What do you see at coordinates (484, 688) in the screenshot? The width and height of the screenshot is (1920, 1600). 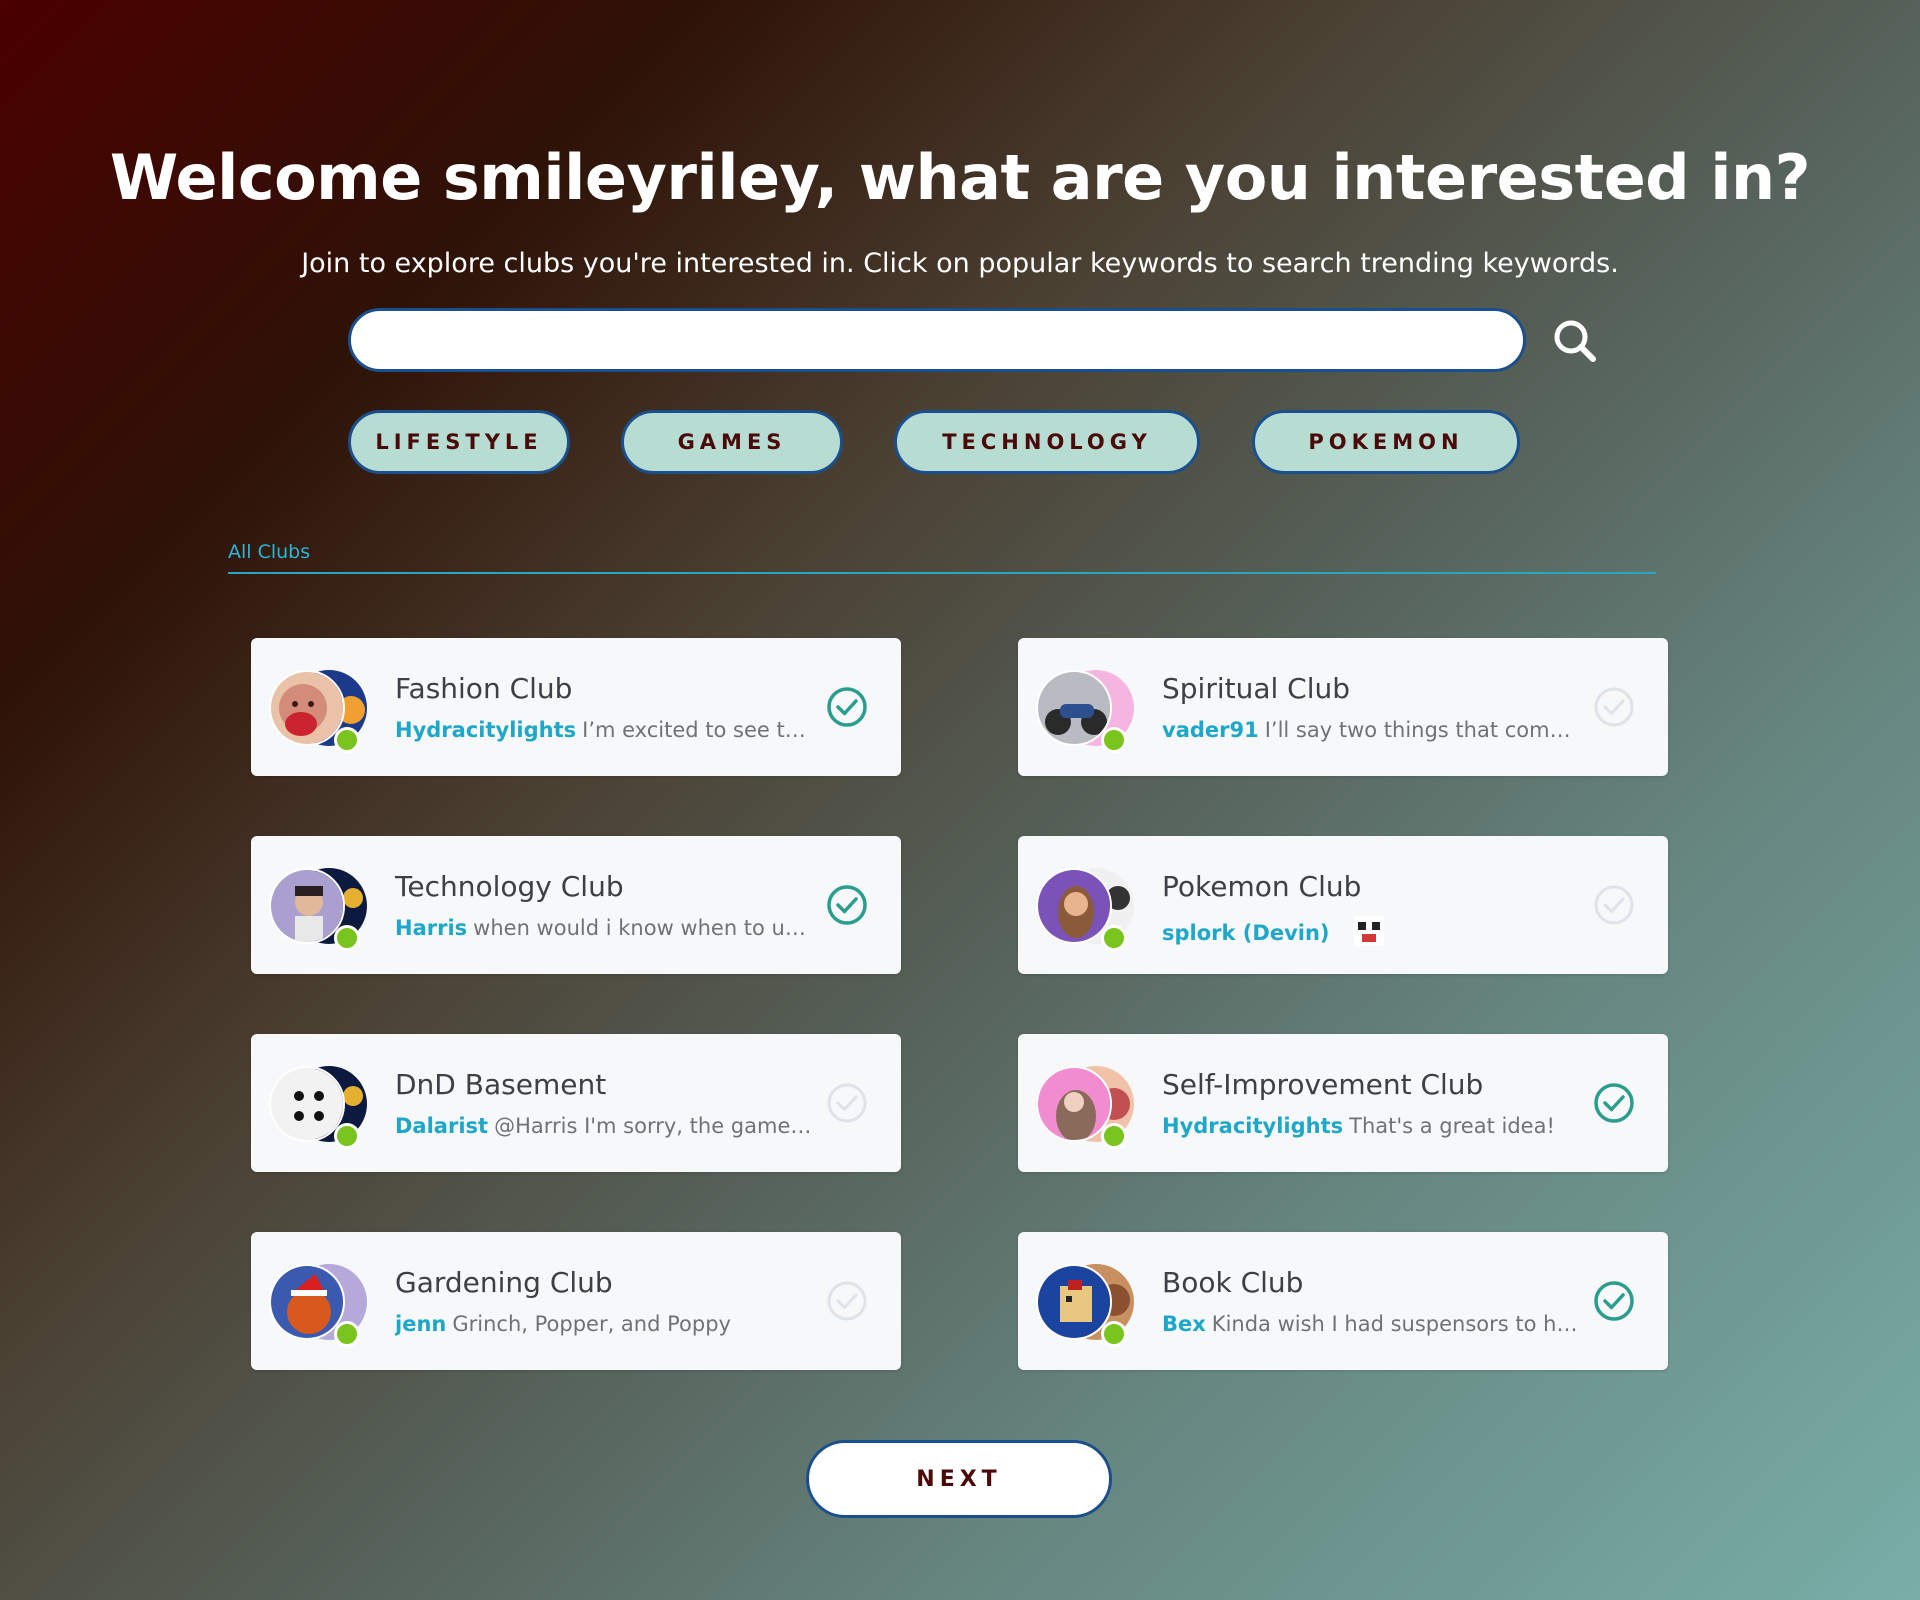 I see `club-name: Fashion Club` at bounding box center [484, 688].